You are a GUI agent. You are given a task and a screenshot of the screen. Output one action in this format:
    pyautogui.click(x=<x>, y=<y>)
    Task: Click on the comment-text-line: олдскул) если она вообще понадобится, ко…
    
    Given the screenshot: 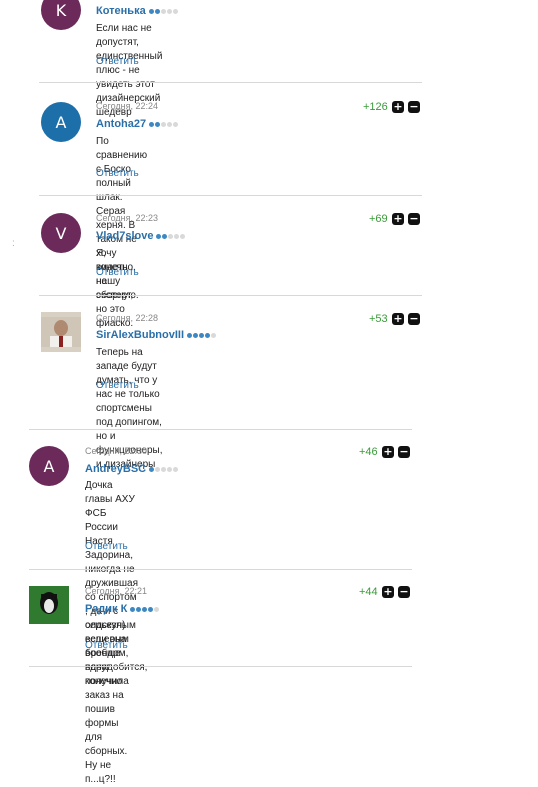 What is the action you would take?
    pyautogui.click(x=116, y=653)
    